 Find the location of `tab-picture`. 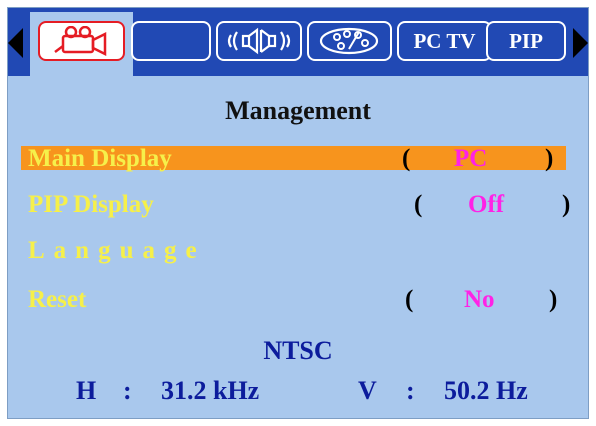

tab-picture is located at coordinates (81, 41).